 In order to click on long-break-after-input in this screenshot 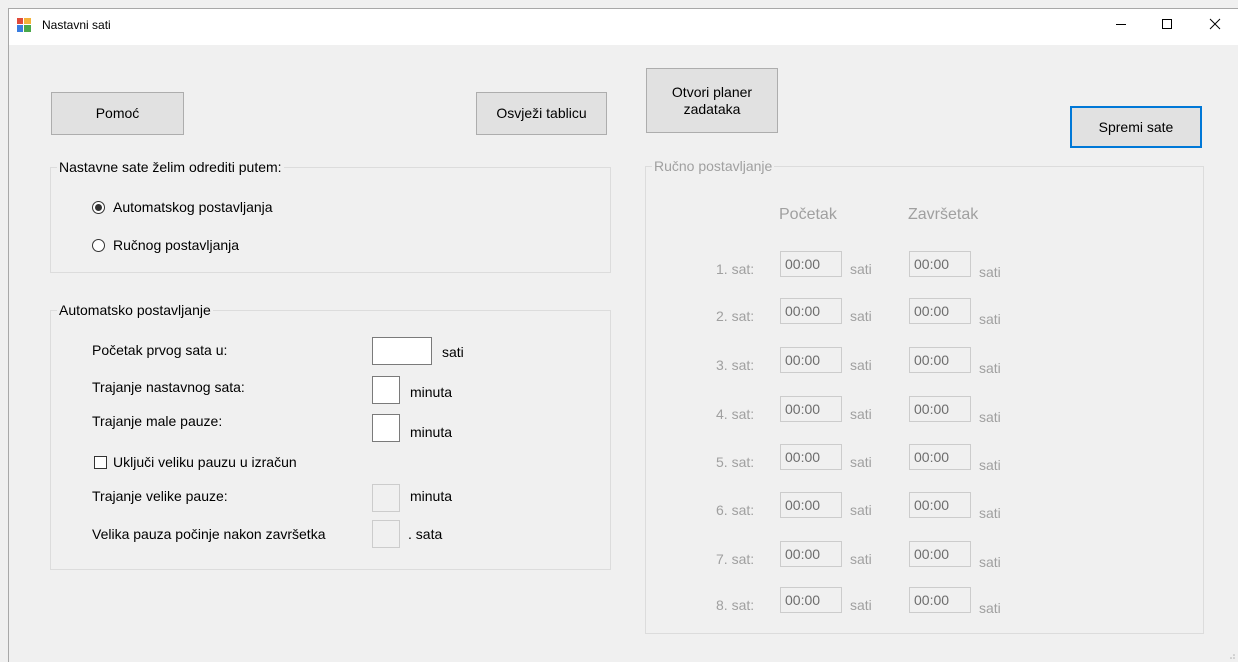, I will do `click(386, 534)`.